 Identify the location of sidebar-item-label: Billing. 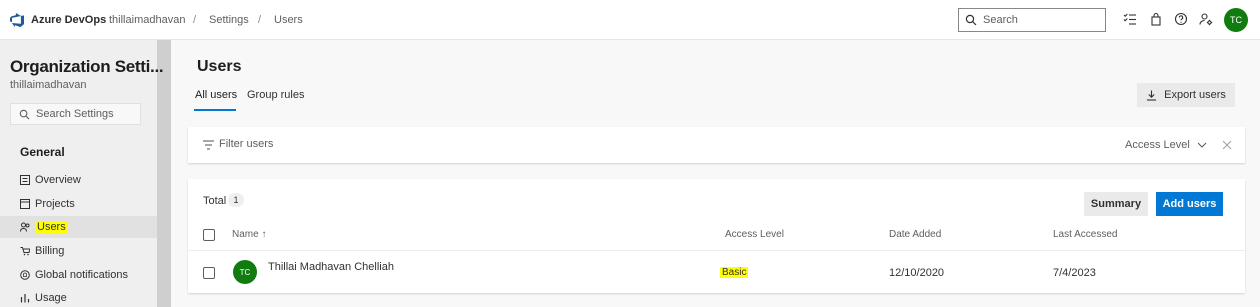
(50, 251).